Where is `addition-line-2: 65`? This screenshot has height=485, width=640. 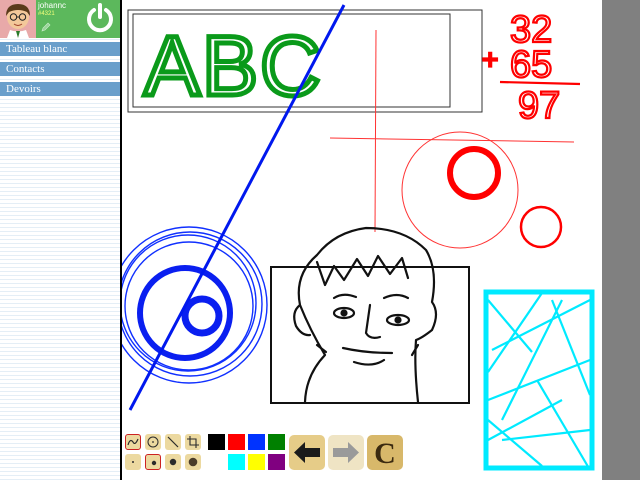 addition-line-2: 65 is located at coordinates (531, 65).